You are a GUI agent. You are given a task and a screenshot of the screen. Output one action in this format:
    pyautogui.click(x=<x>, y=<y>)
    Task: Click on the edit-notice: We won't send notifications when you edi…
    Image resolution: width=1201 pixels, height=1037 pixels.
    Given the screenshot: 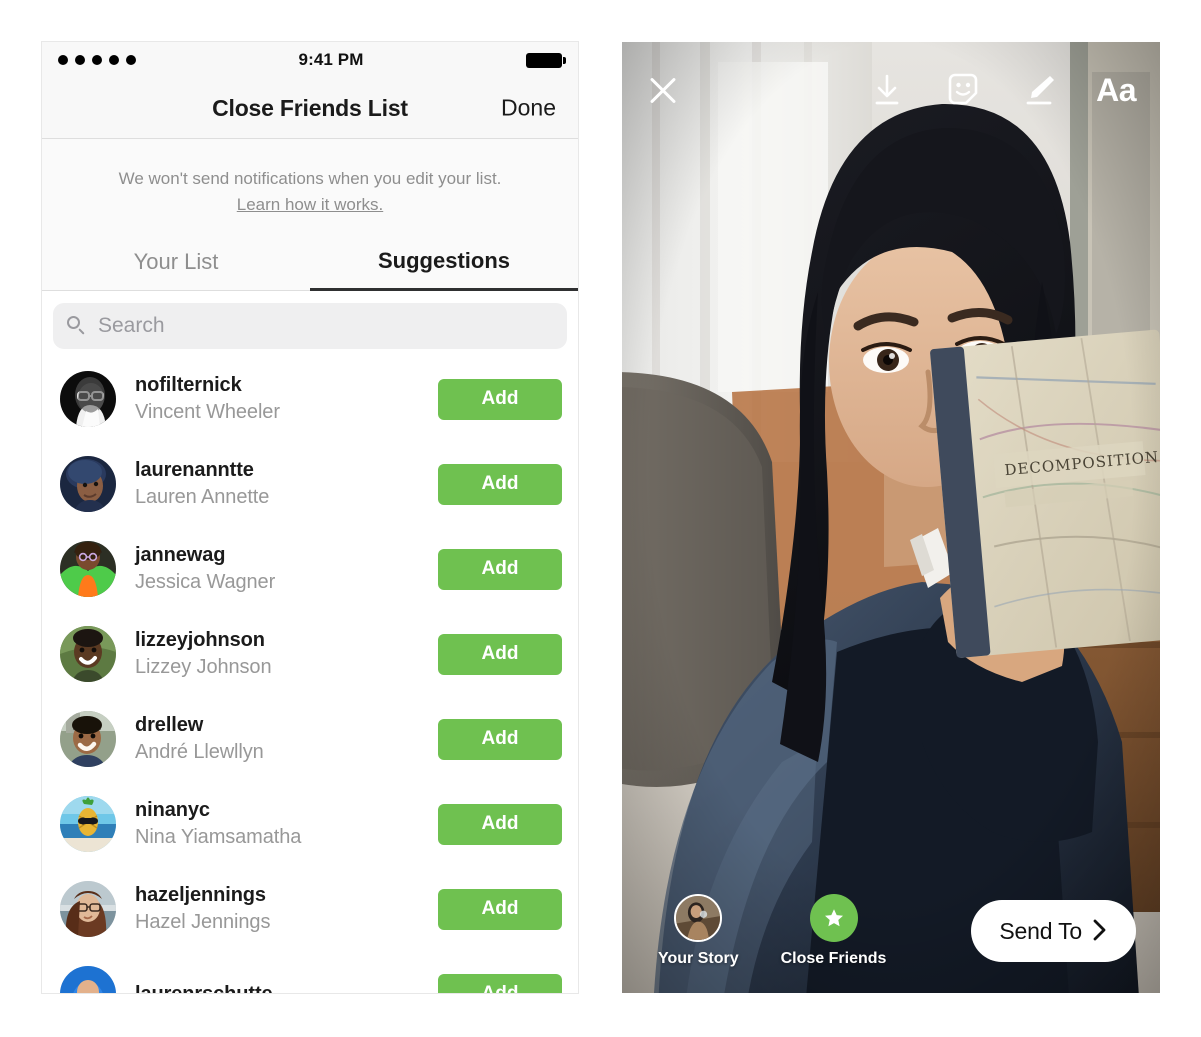 What is the action you would take?
    pyautogui.click(x=310, y=187)
    